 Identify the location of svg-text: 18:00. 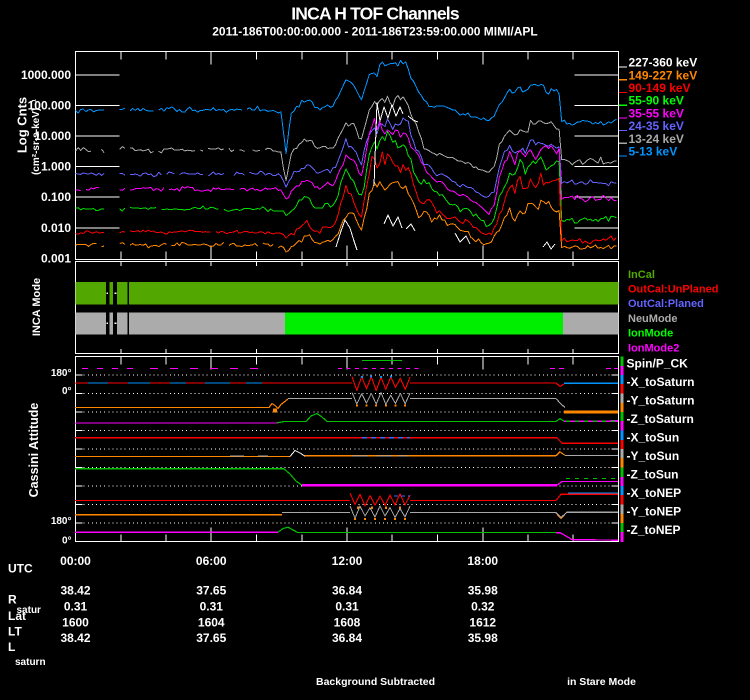
(482, 561).